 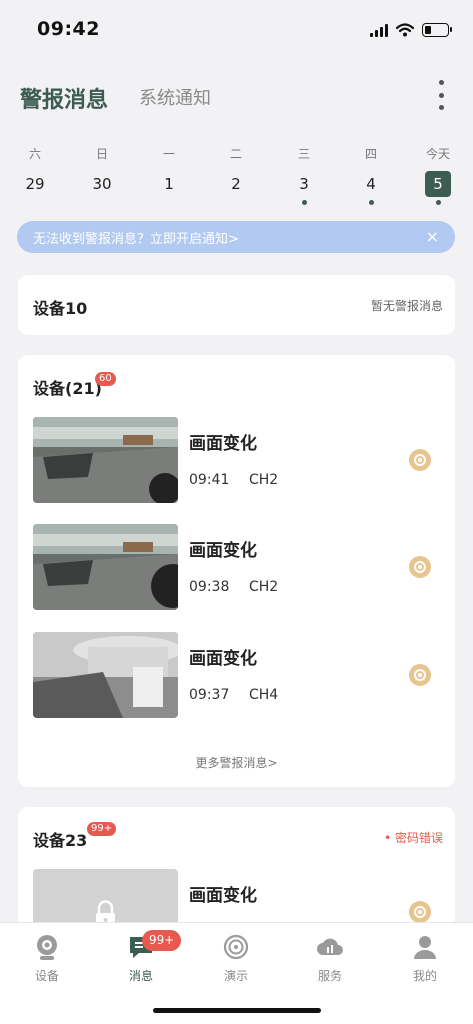 I want to click on home-indicator, so click(x=237, y=1010).